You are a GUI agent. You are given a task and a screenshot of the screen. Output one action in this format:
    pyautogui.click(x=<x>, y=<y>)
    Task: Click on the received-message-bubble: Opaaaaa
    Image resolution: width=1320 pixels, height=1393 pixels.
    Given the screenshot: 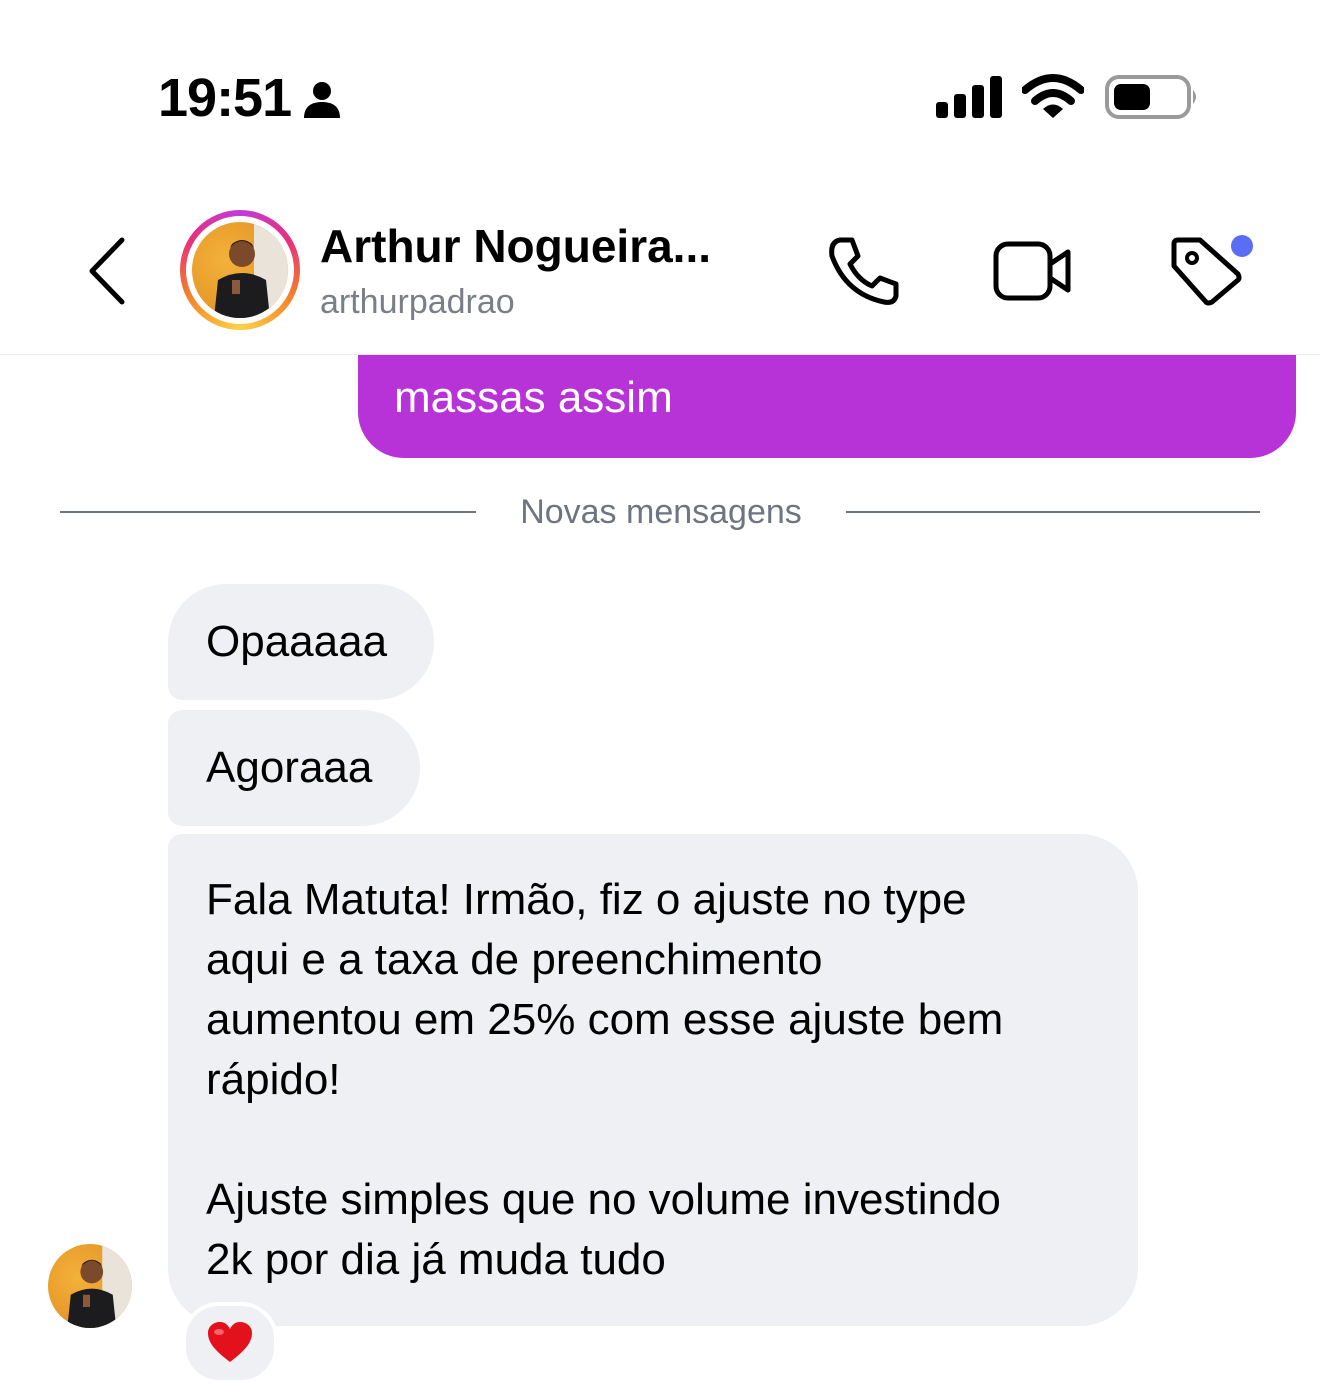 What is the action you would take?
    pyautogui.click(x=301, y=642)
    